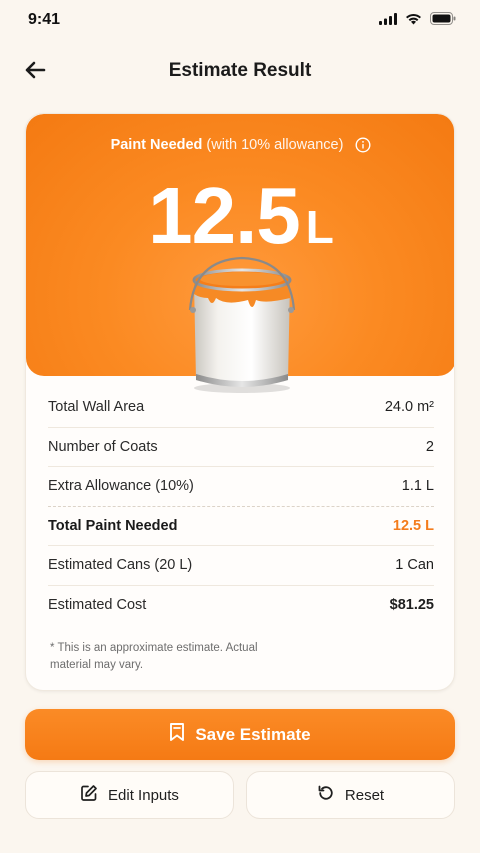 This screenshot has width=480, height=853. What do you see at coordinates (120, 565) in the screenshot?
I see `summary-label: Estimated Cans (20 L)` at bounding box center [120, 565].